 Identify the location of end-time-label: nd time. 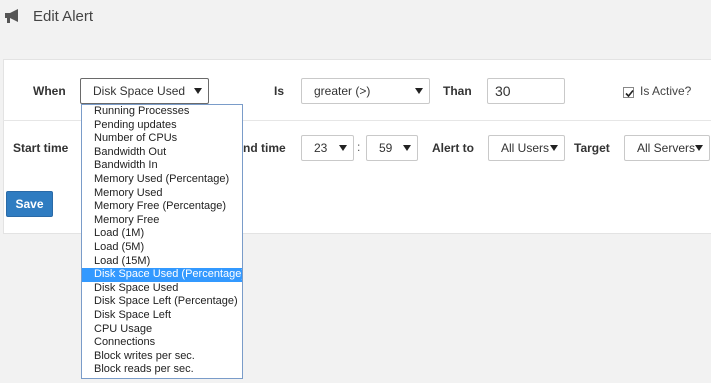
(264, 148).